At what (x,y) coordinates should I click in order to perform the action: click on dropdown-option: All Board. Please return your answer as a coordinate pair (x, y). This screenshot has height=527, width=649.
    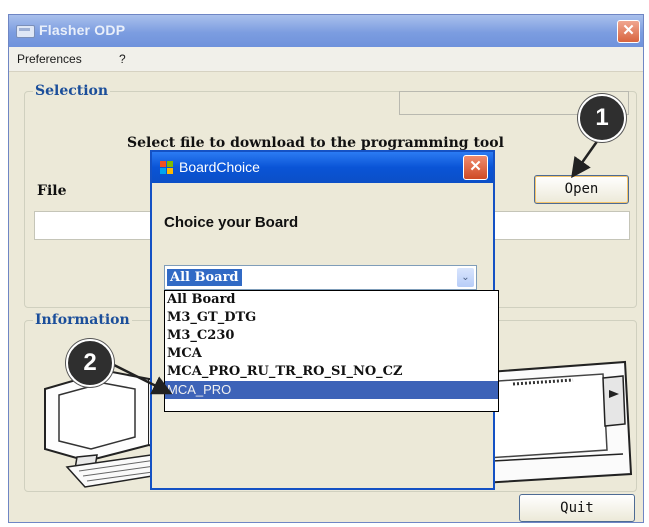
    Looking at the image, I should click on (331, 300).